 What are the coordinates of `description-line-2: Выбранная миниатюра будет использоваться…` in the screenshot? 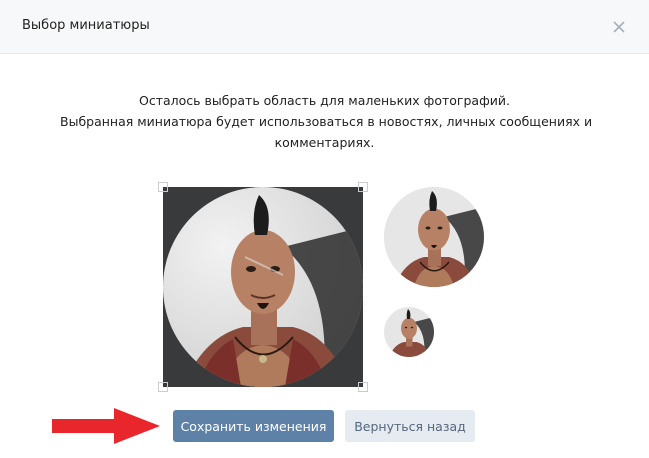 It's located at (326, 121).